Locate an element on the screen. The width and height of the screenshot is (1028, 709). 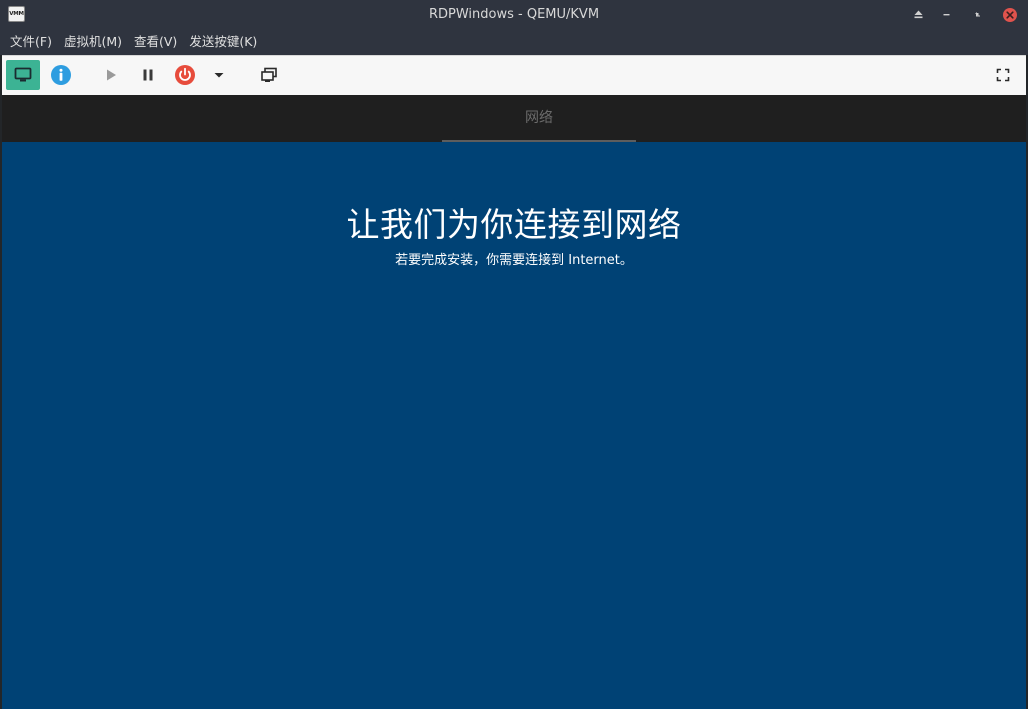
snapshots-button is located at coordinates (269, 75).